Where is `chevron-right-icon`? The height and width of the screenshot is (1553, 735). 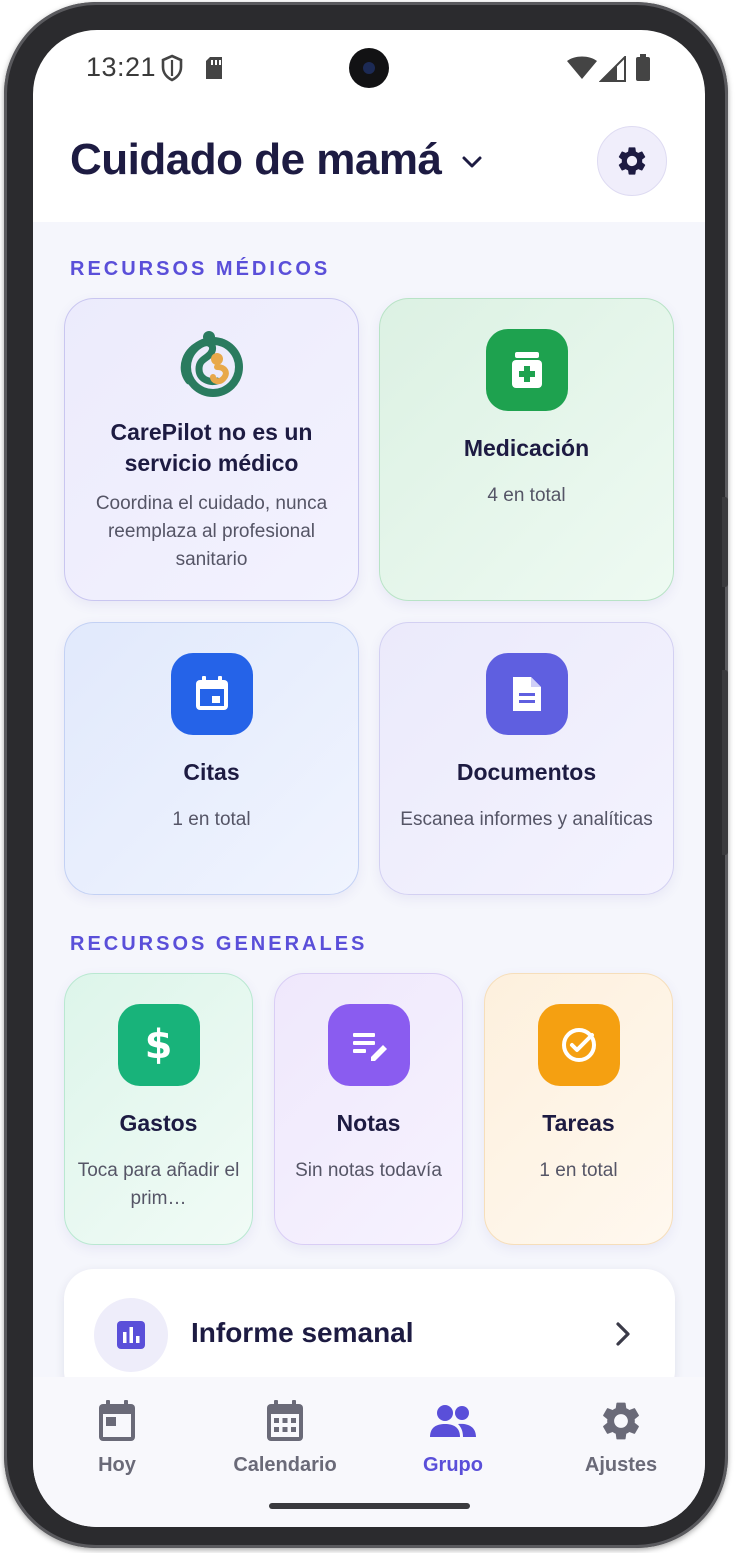 chevron-right-icon is located at coordinates (623, 1334).